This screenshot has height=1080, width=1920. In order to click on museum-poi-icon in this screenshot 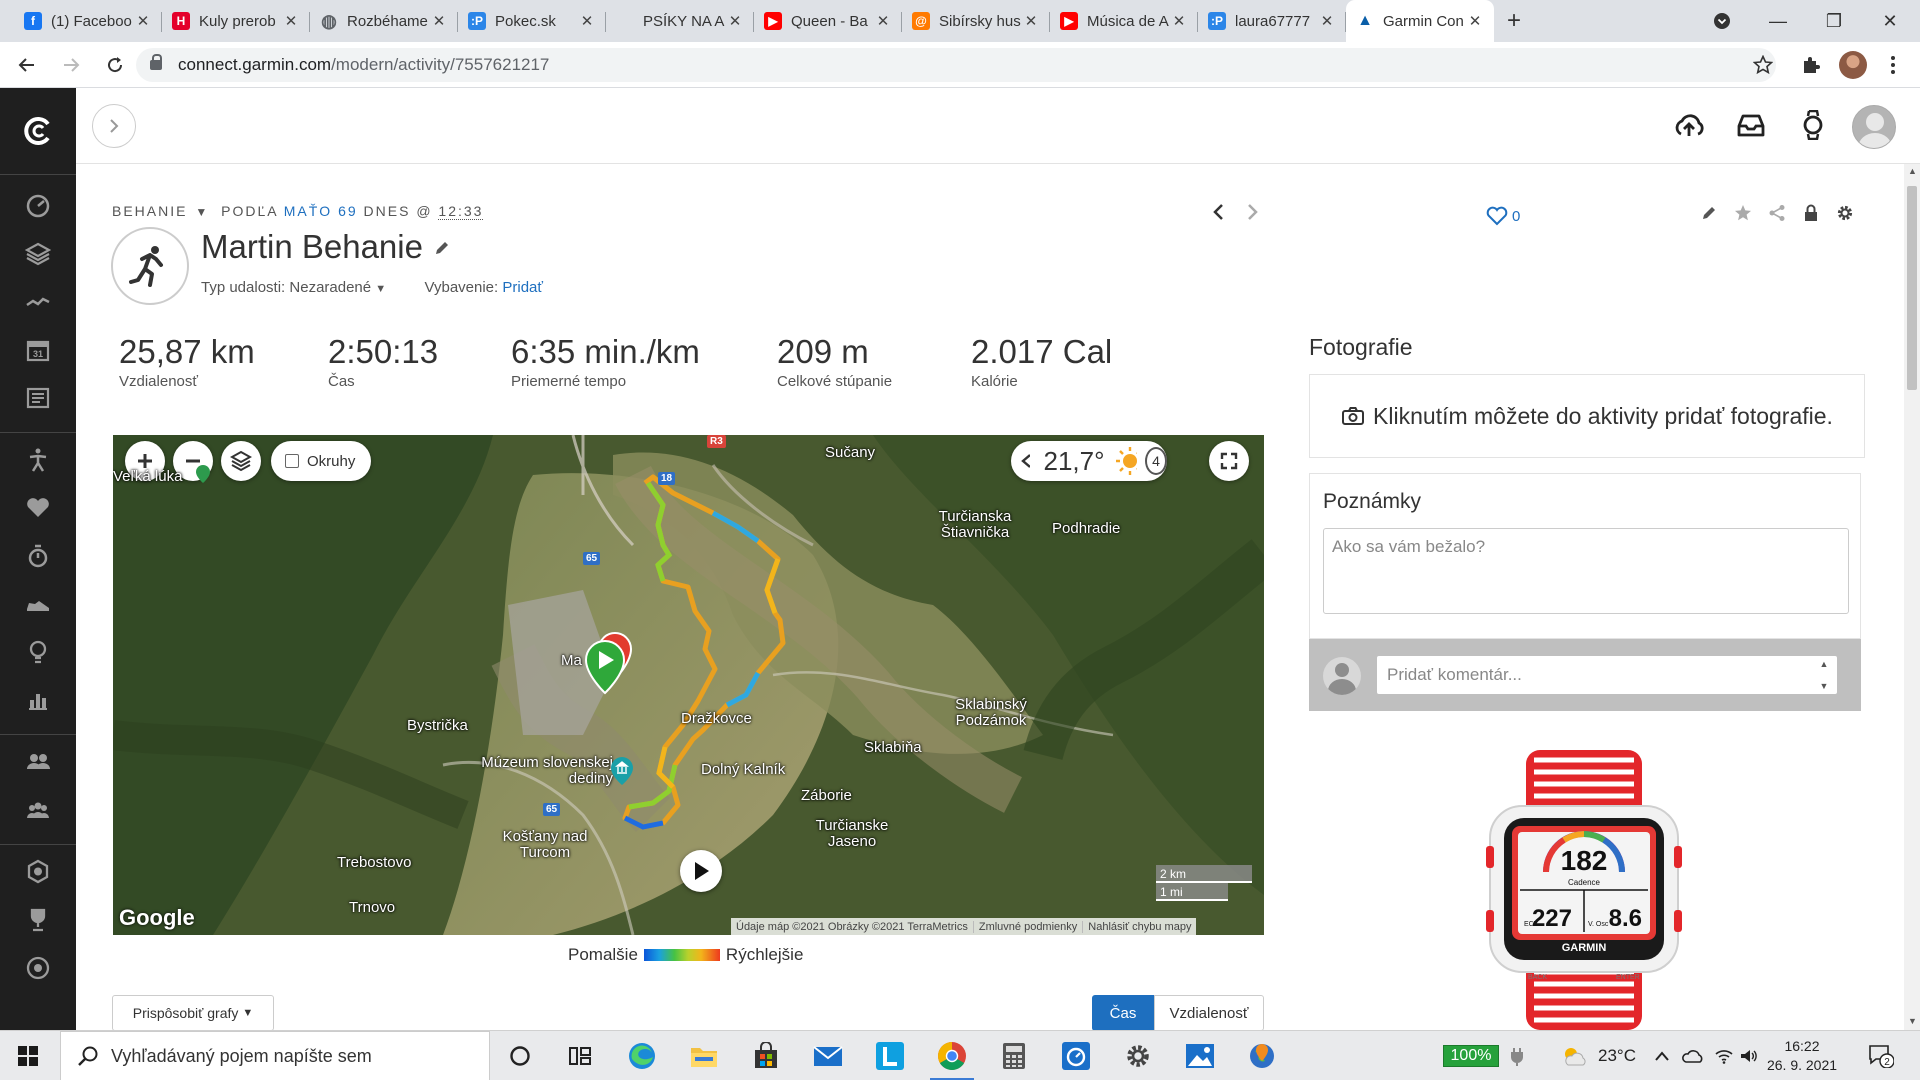, I will do `click(622, 771)`.